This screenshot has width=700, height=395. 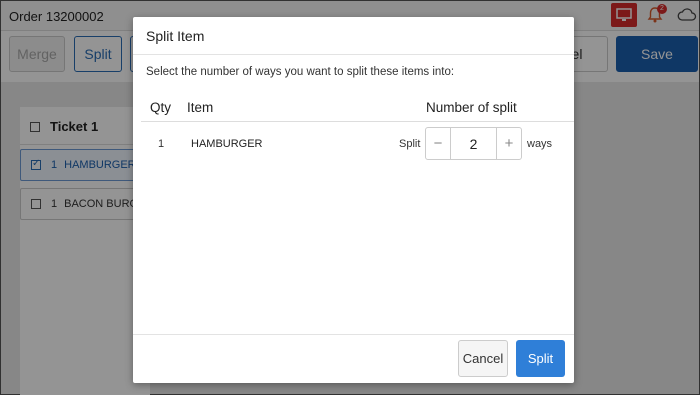 I want to click on decrement-button: −, so click(x=438, y=143).